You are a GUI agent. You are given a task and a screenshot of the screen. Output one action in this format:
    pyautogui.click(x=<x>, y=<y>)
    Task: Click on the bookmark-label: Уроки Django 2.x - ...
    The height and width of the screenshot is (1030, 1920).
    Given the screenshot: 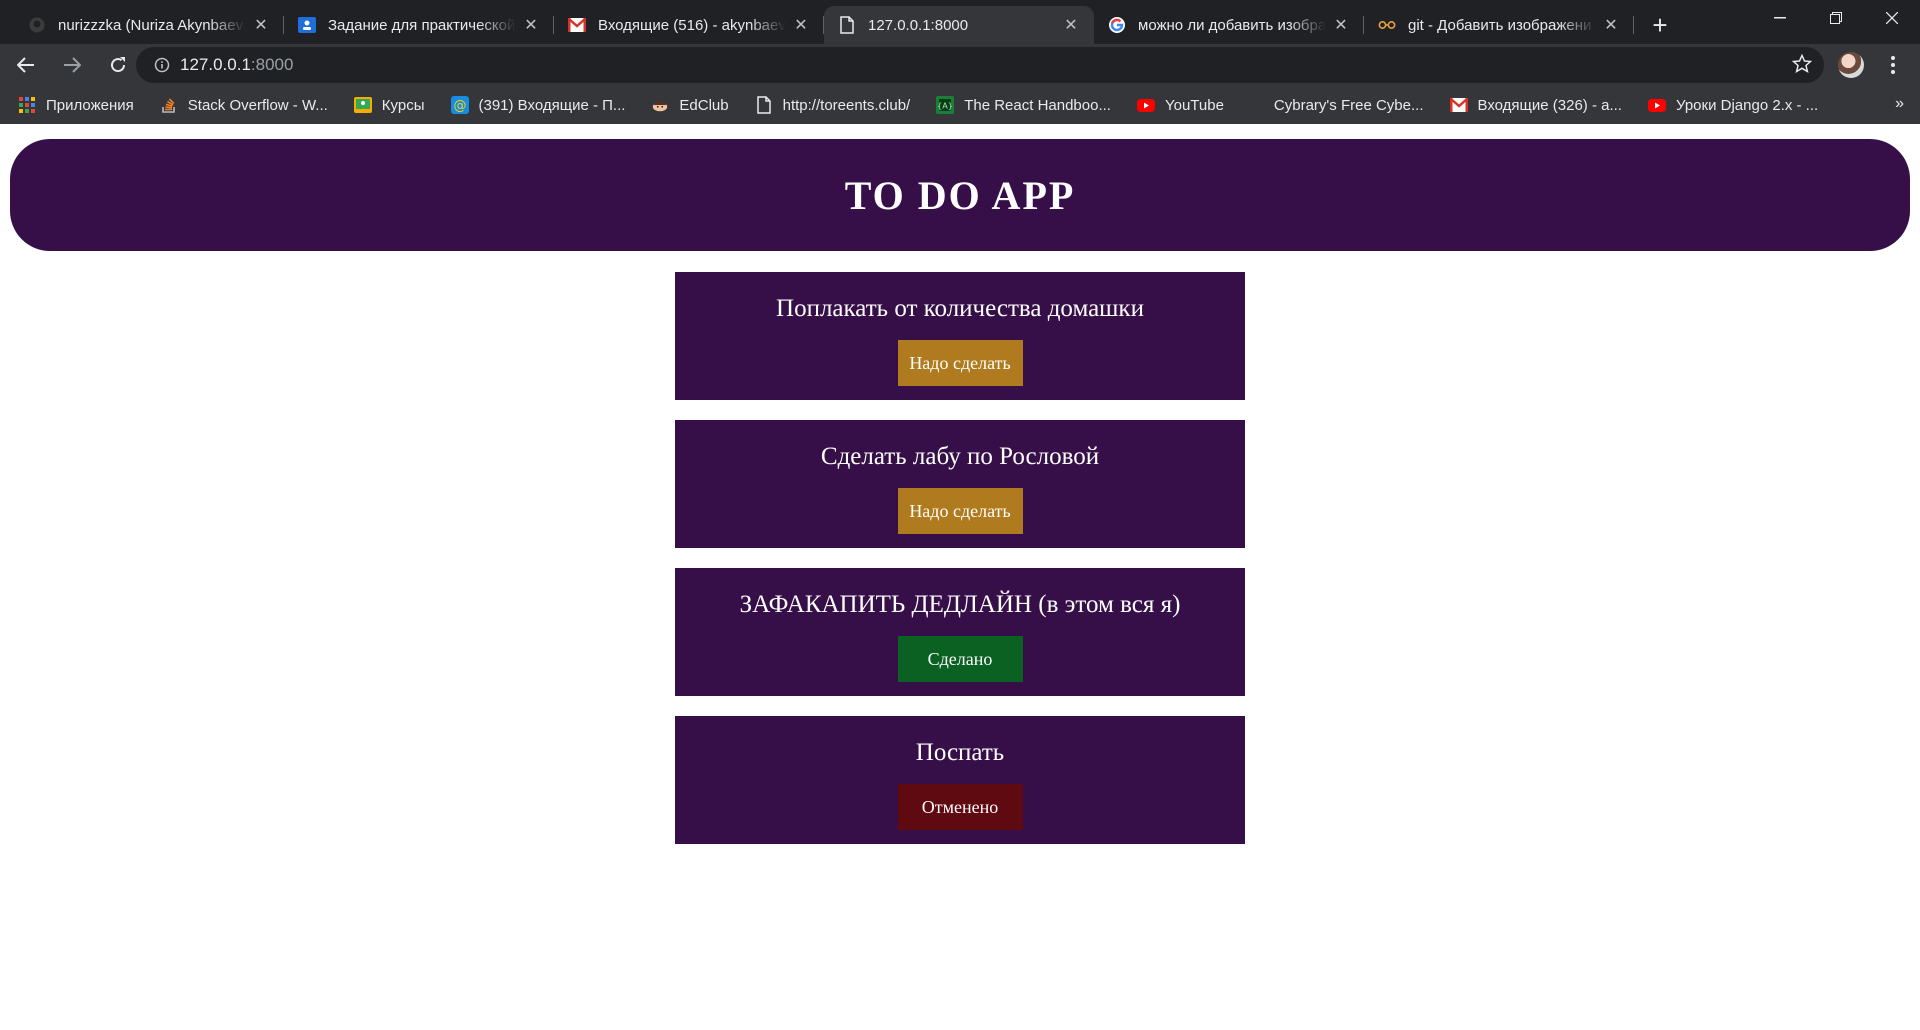 What is the action you would take?
    pyautogui.click(x=1747, y=105)
    